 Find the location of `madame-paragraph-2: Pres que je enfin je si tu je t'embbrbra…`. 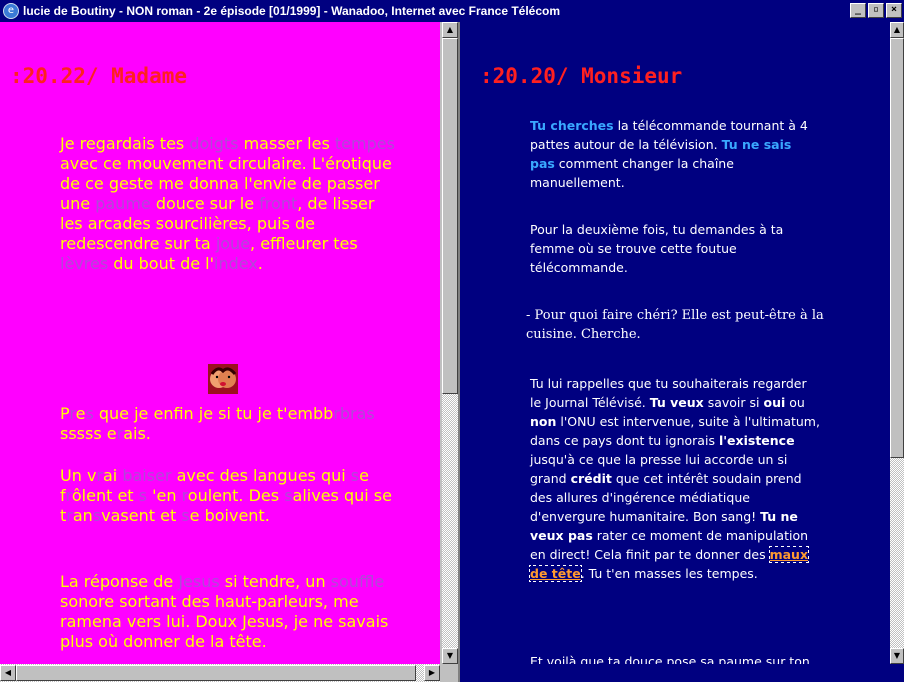

madame-paragraph-2: Pres que je enfin je si tu je t'embbrbra… is located at coordinates (230, 424).